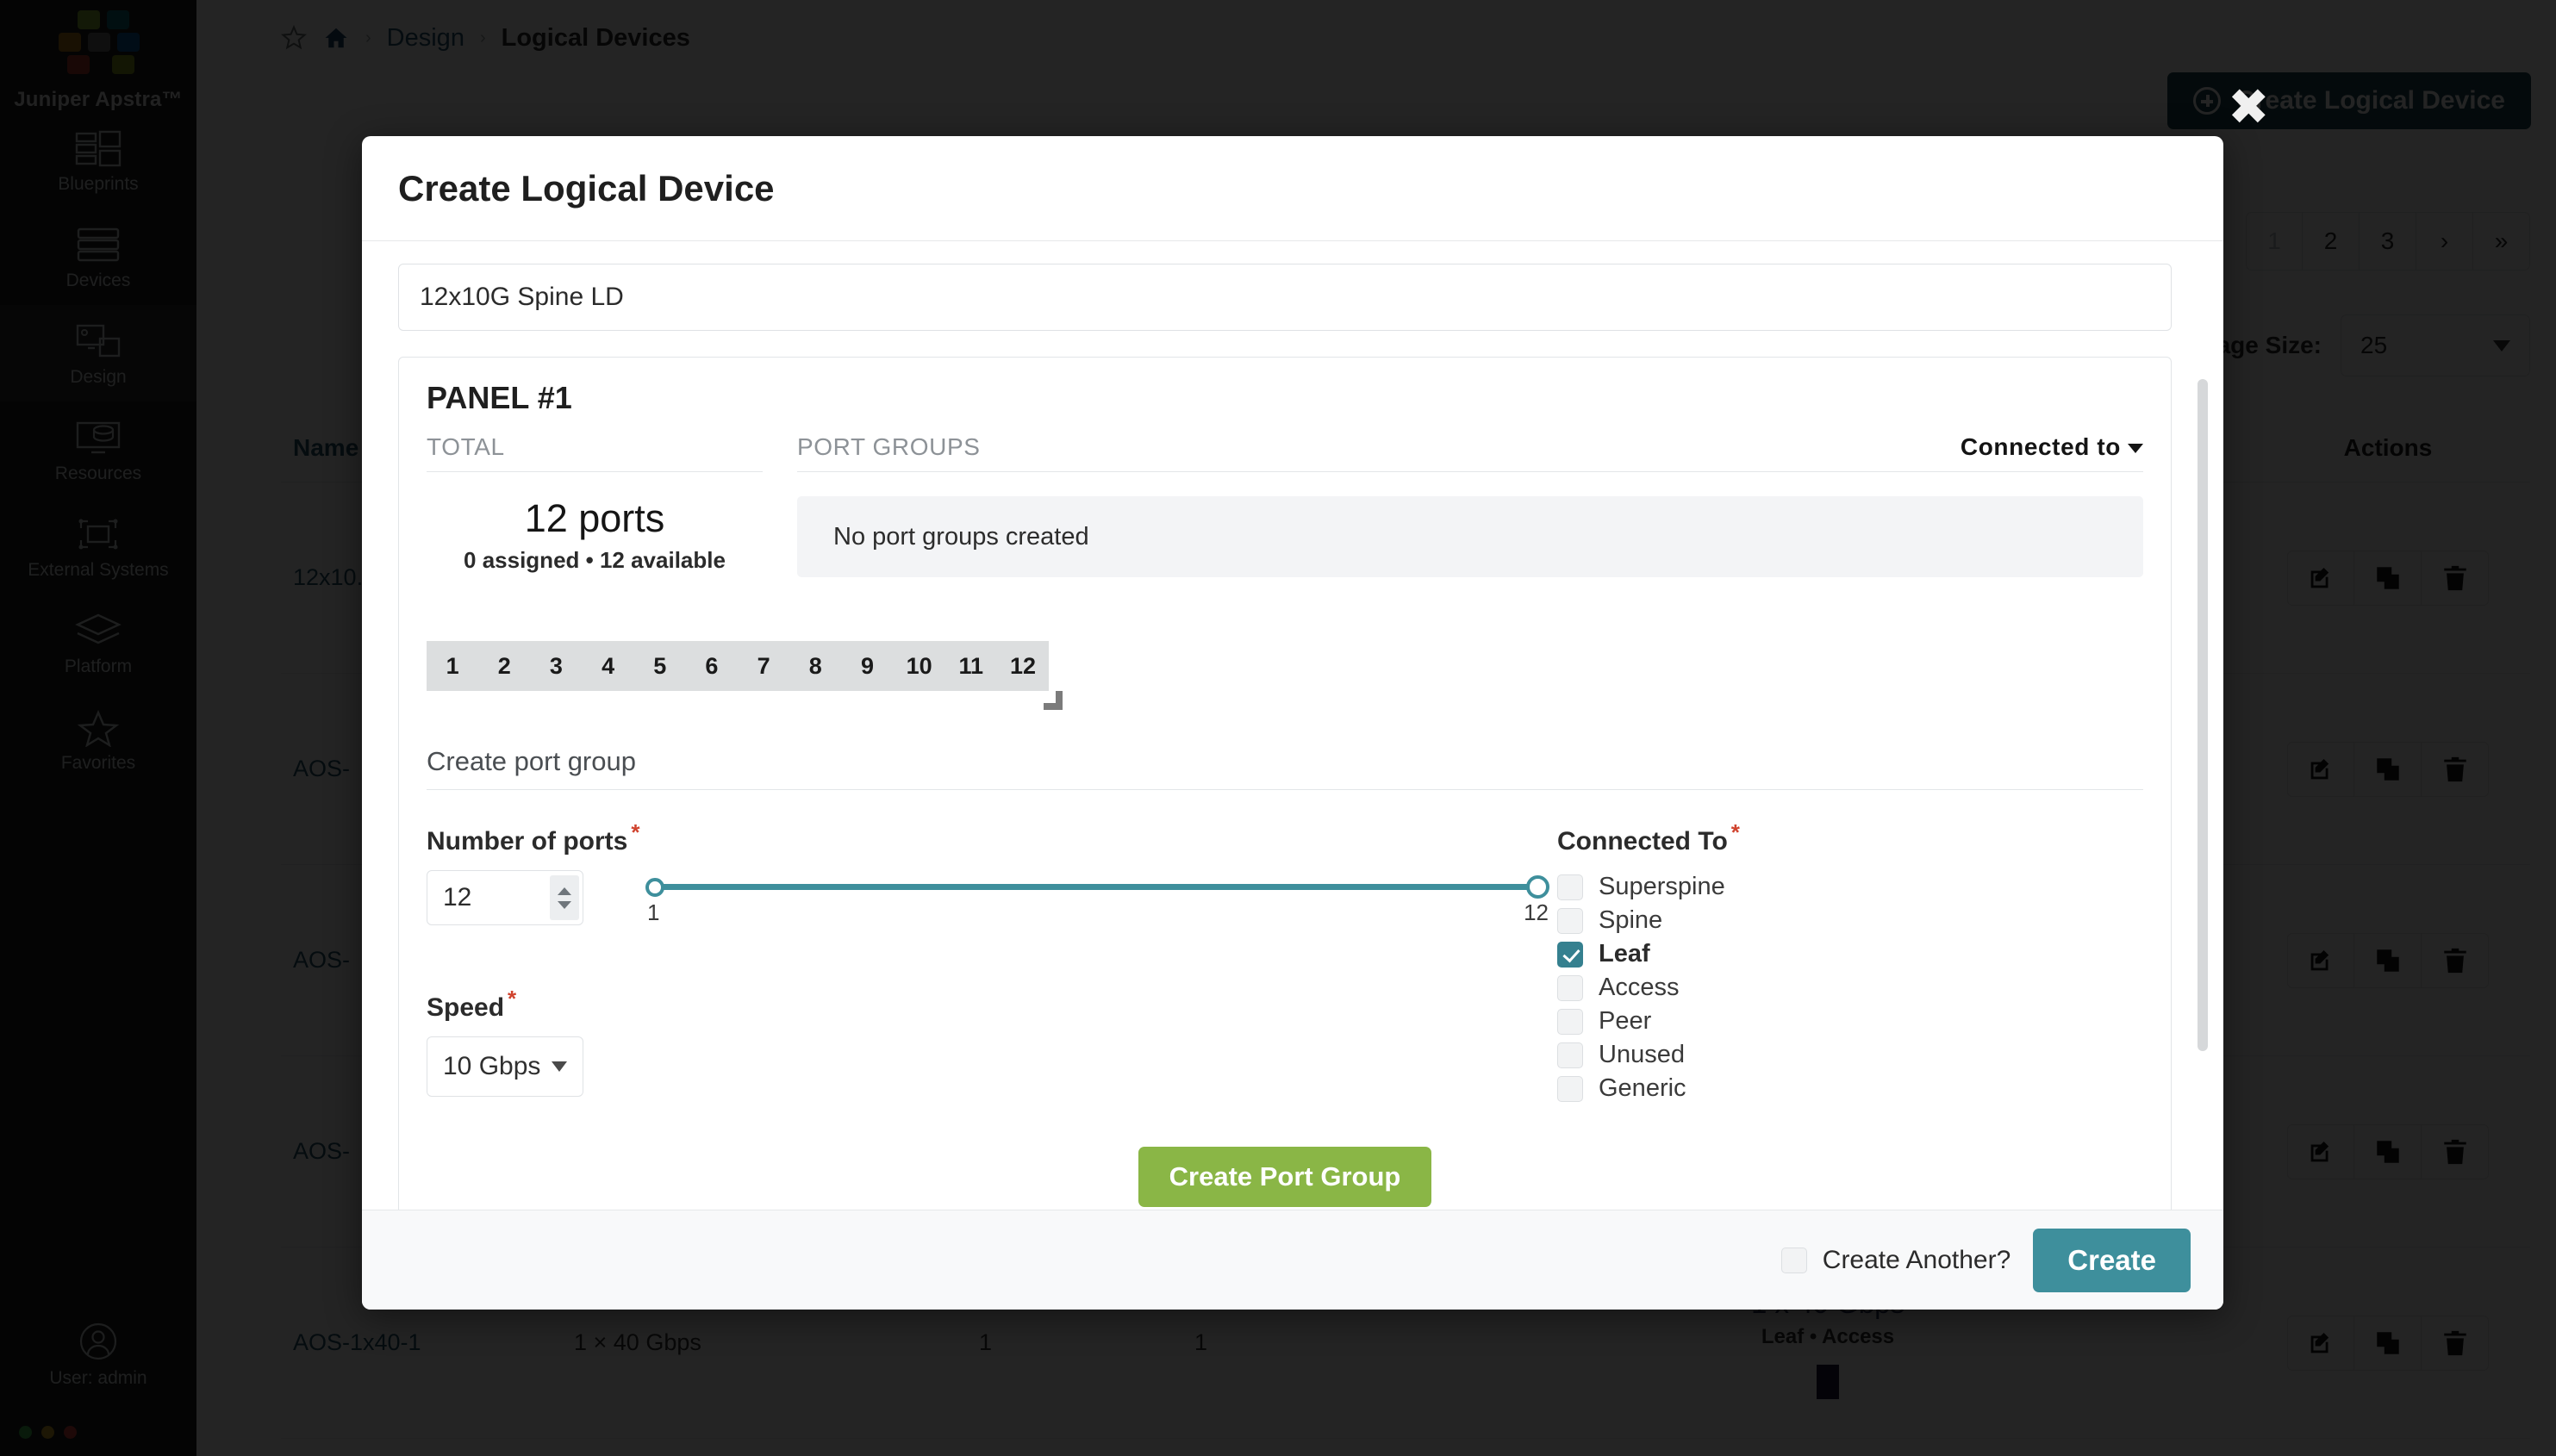 Image resolution: width=2556 pixels, height=1456 pixels. Describe the element at coordinates (1470, 537) in the screenshot. I see `no-port-groups-message: No port groups created` at that location.